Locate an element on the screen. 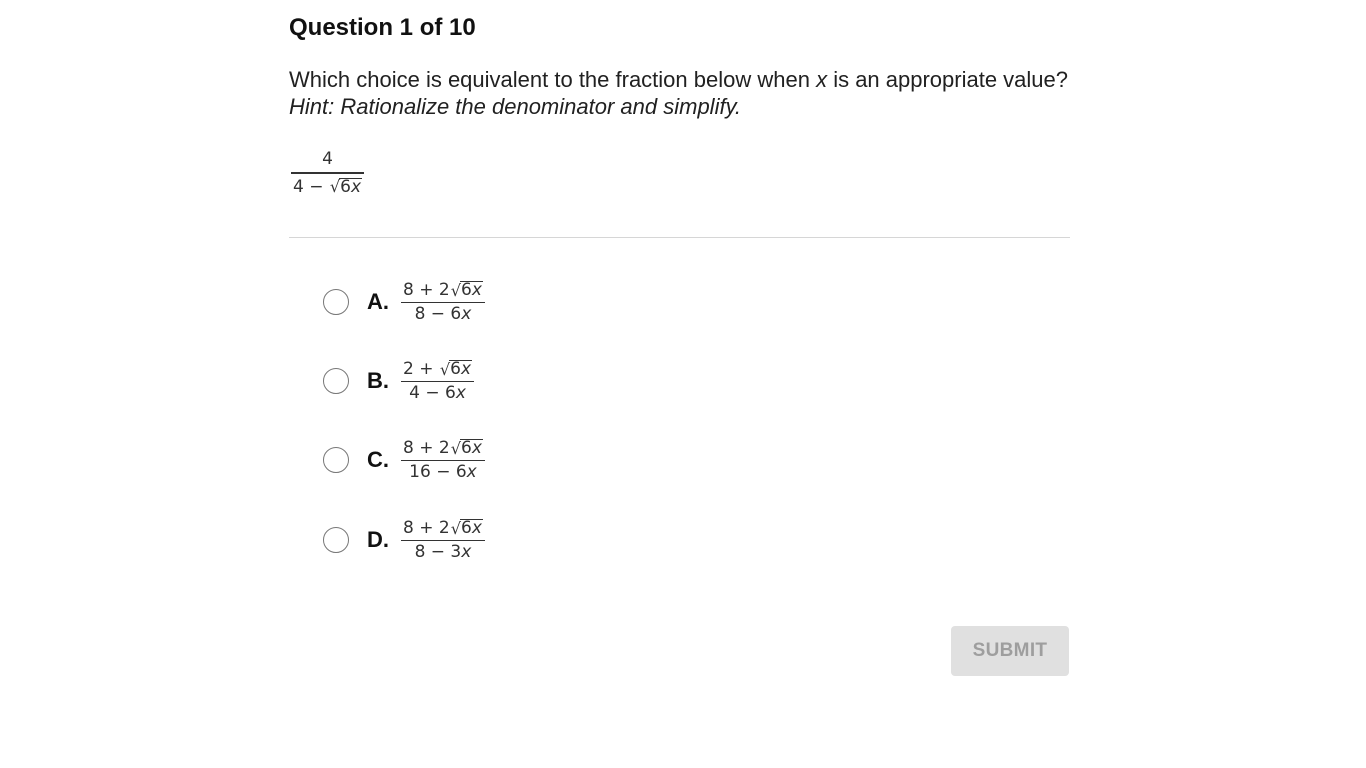 The width and height of the screenshot is (1366, 768). denominator-prefix: 8 − 6 is located at coordinates (438, 314).